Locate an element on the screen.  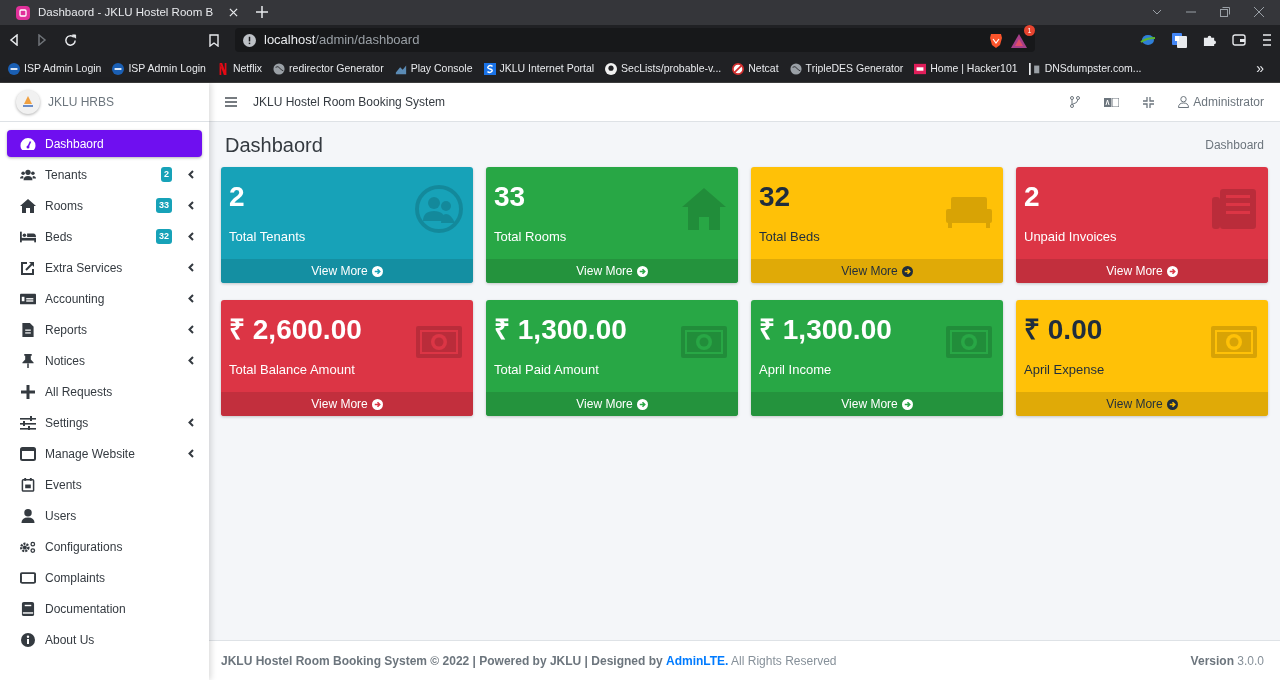
forward-icon is located at coordinates (42, 40).